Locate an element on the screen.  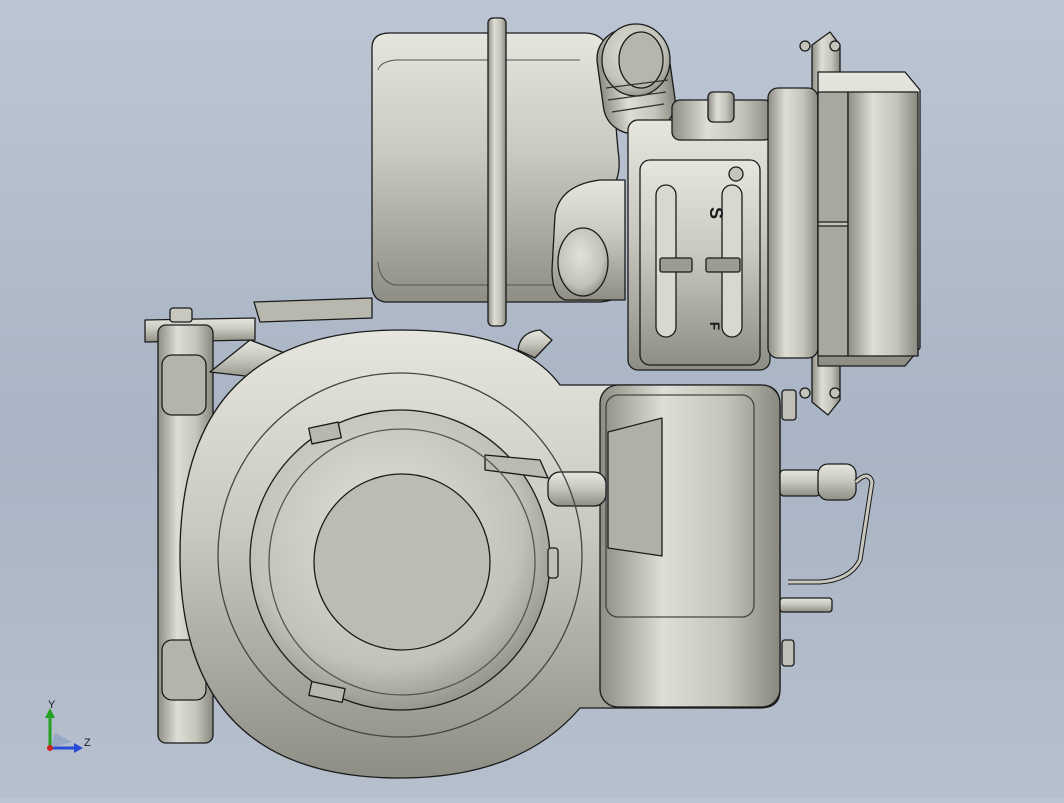
tank-strap is located at coordinates (497, 172).